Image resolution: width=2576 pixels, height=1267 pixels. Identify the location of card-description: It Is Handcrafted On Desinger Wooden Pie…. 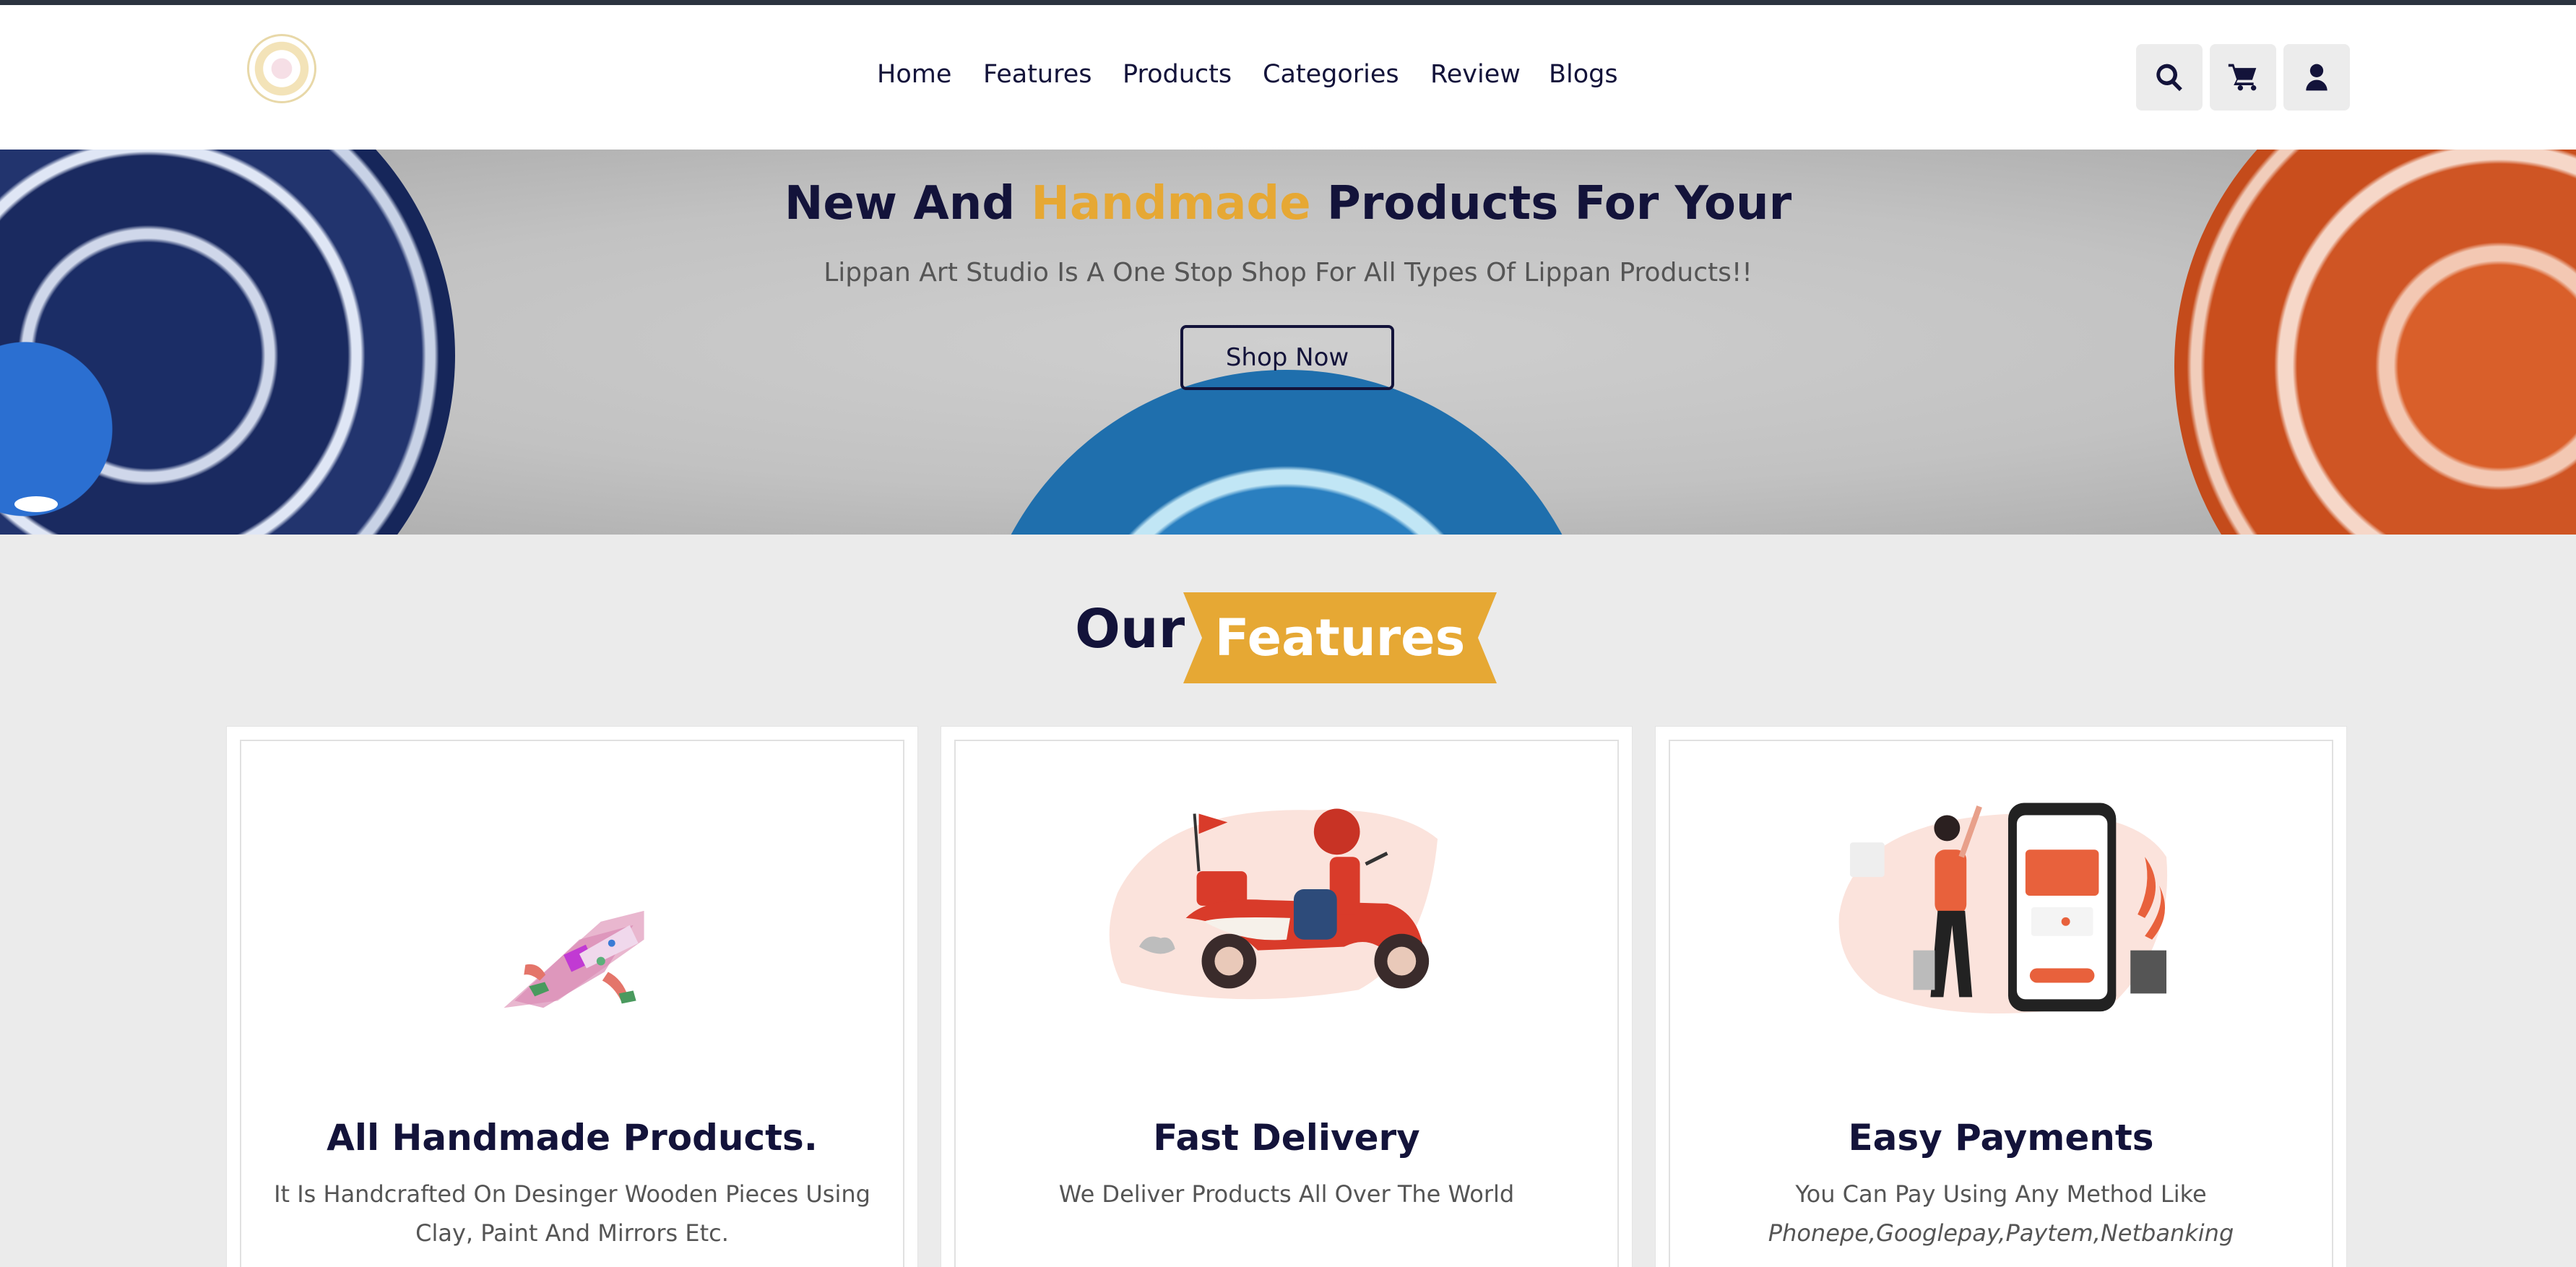
(572, 1214).